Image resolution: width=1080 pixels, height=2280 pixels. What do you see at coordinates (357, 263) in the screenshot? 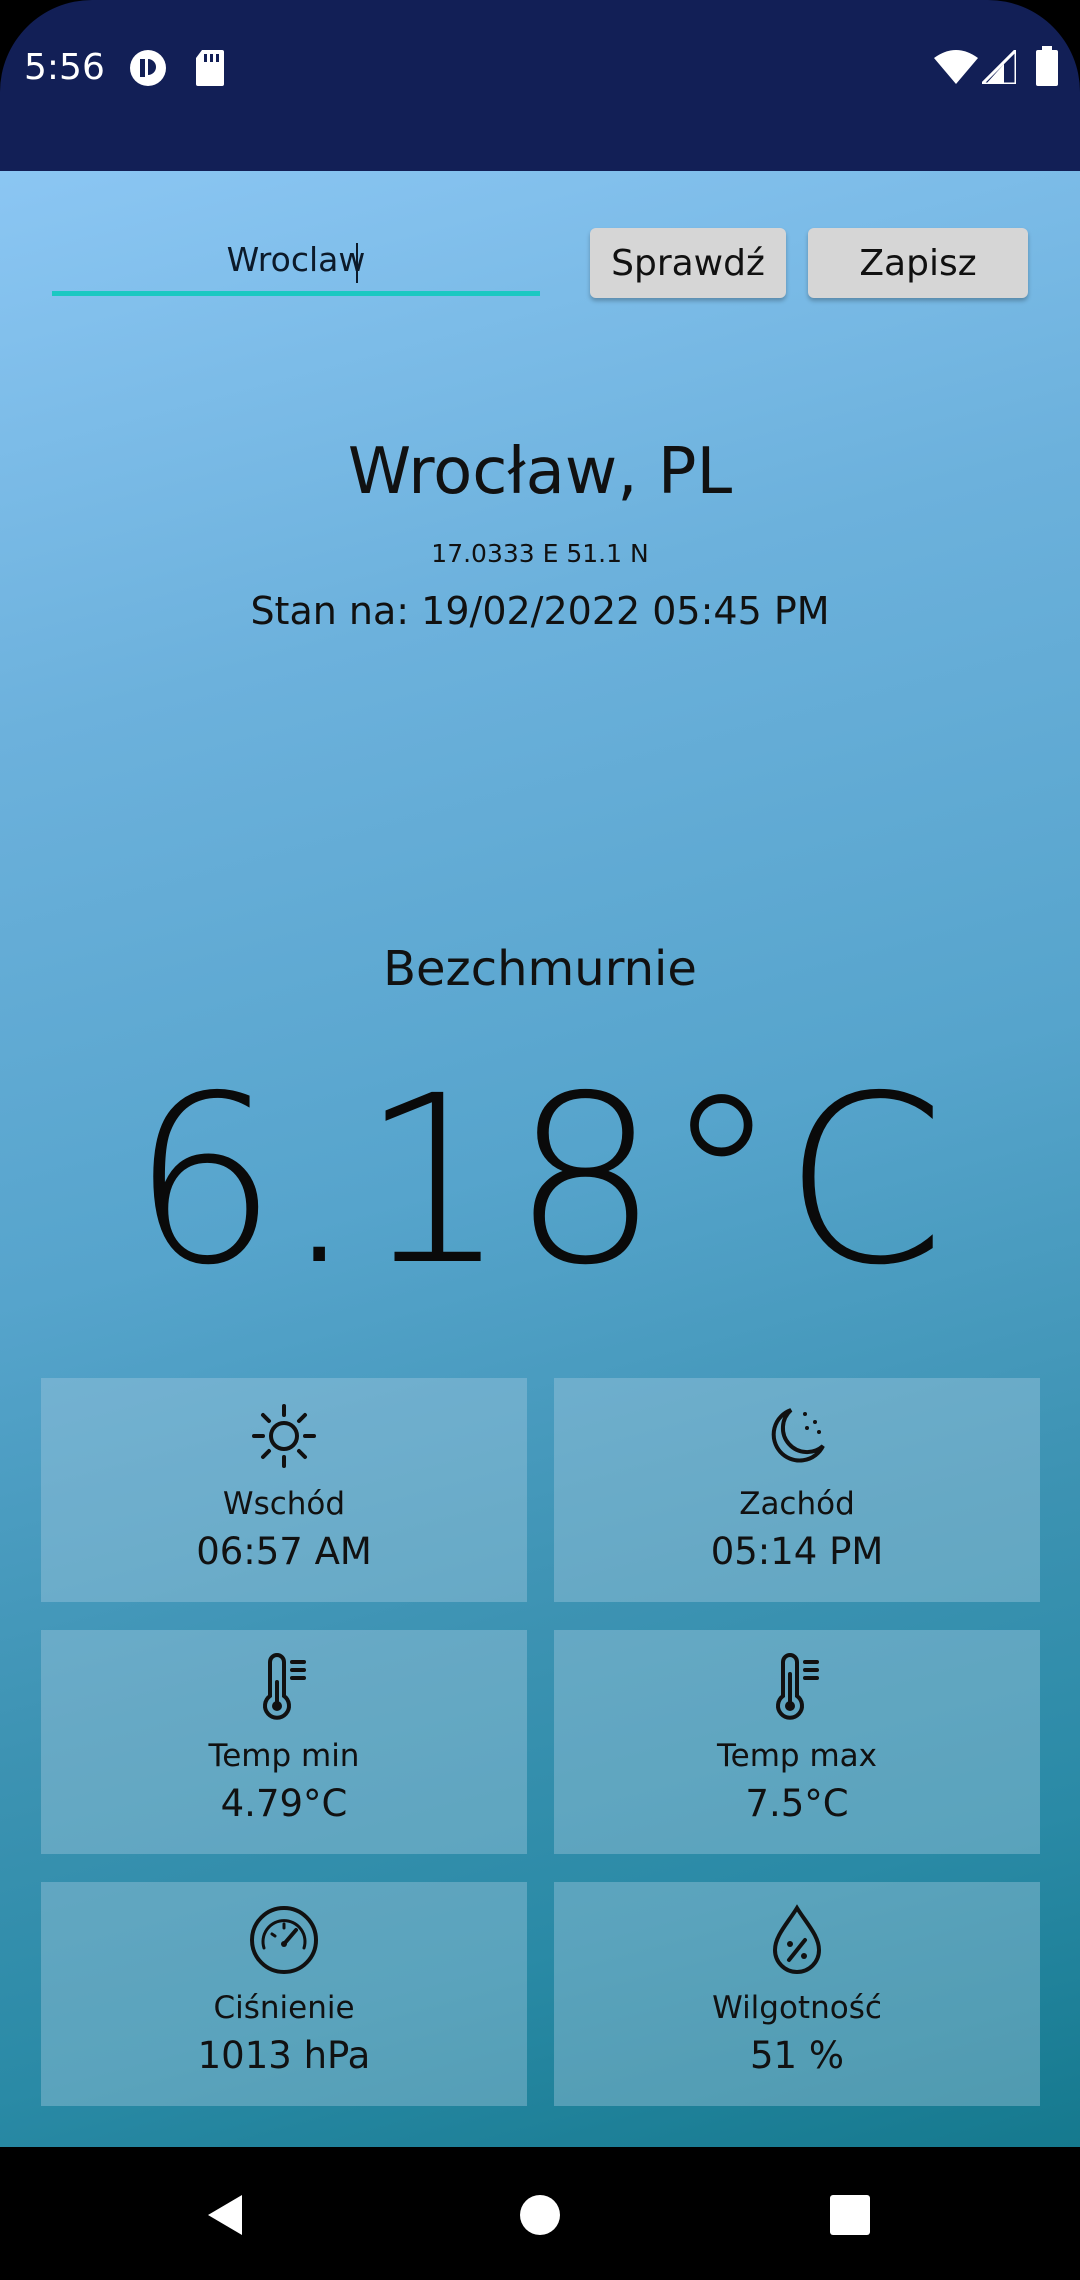
I see `text-caret` at bounding box center [357, 263].